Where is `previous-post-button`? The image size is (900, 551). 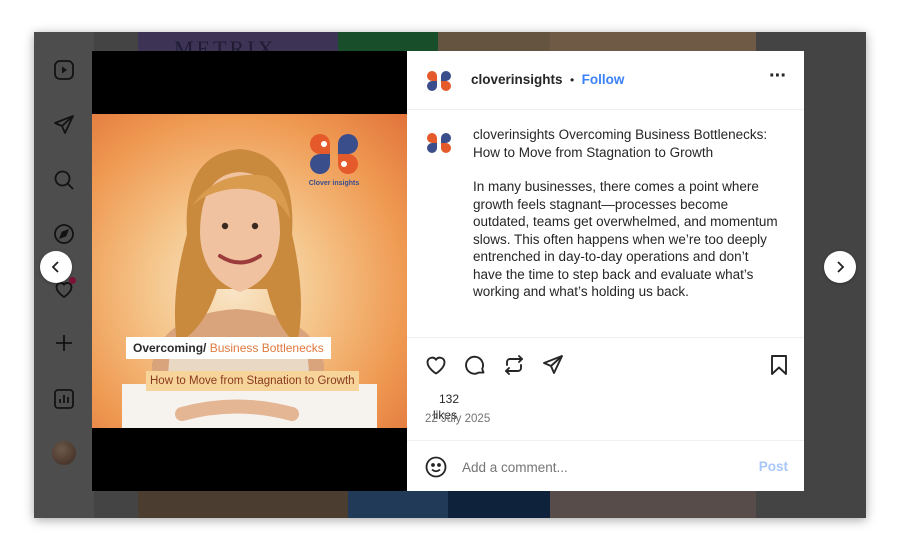
previous-post-button is located at coordinates (56, 267).